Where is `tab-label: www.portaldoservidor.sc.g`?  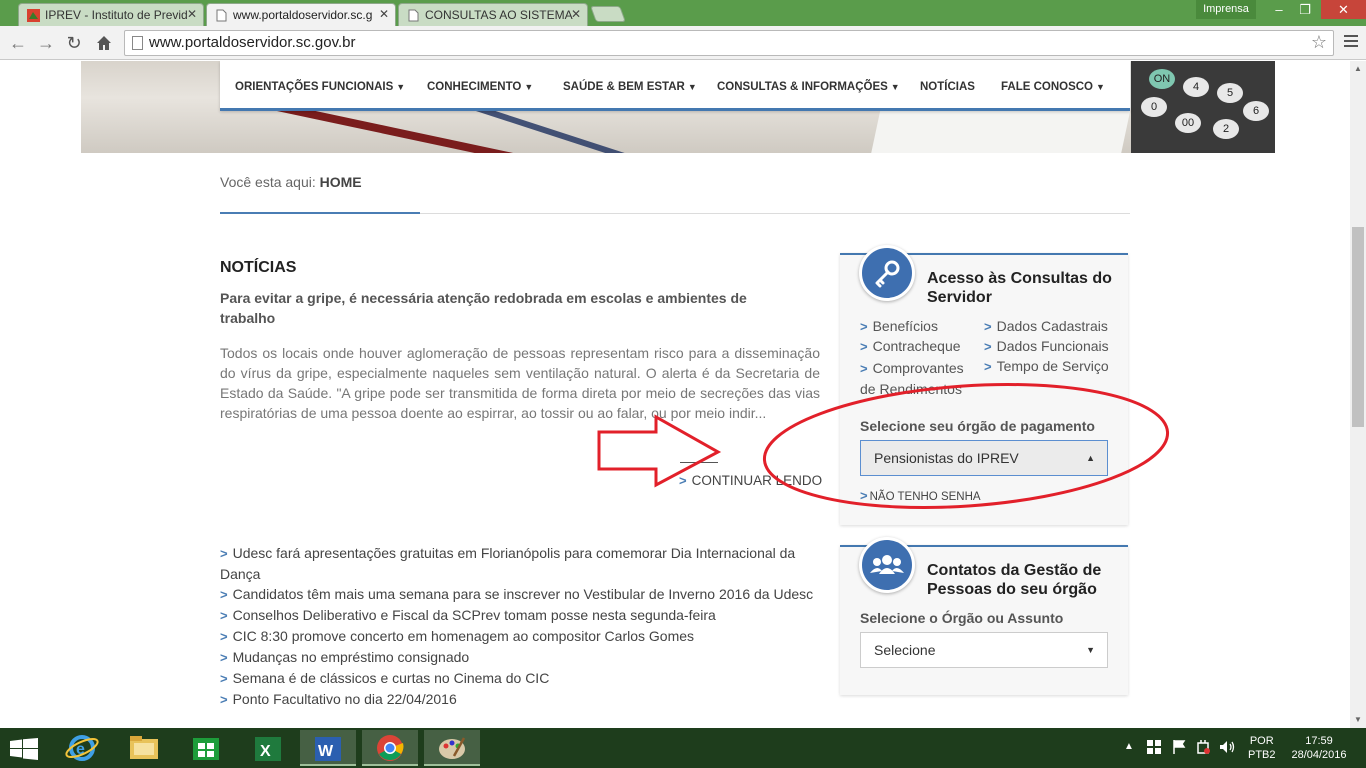 tab-label: www.portaldoservidor.sc.g is located at coordinates (303, 15).